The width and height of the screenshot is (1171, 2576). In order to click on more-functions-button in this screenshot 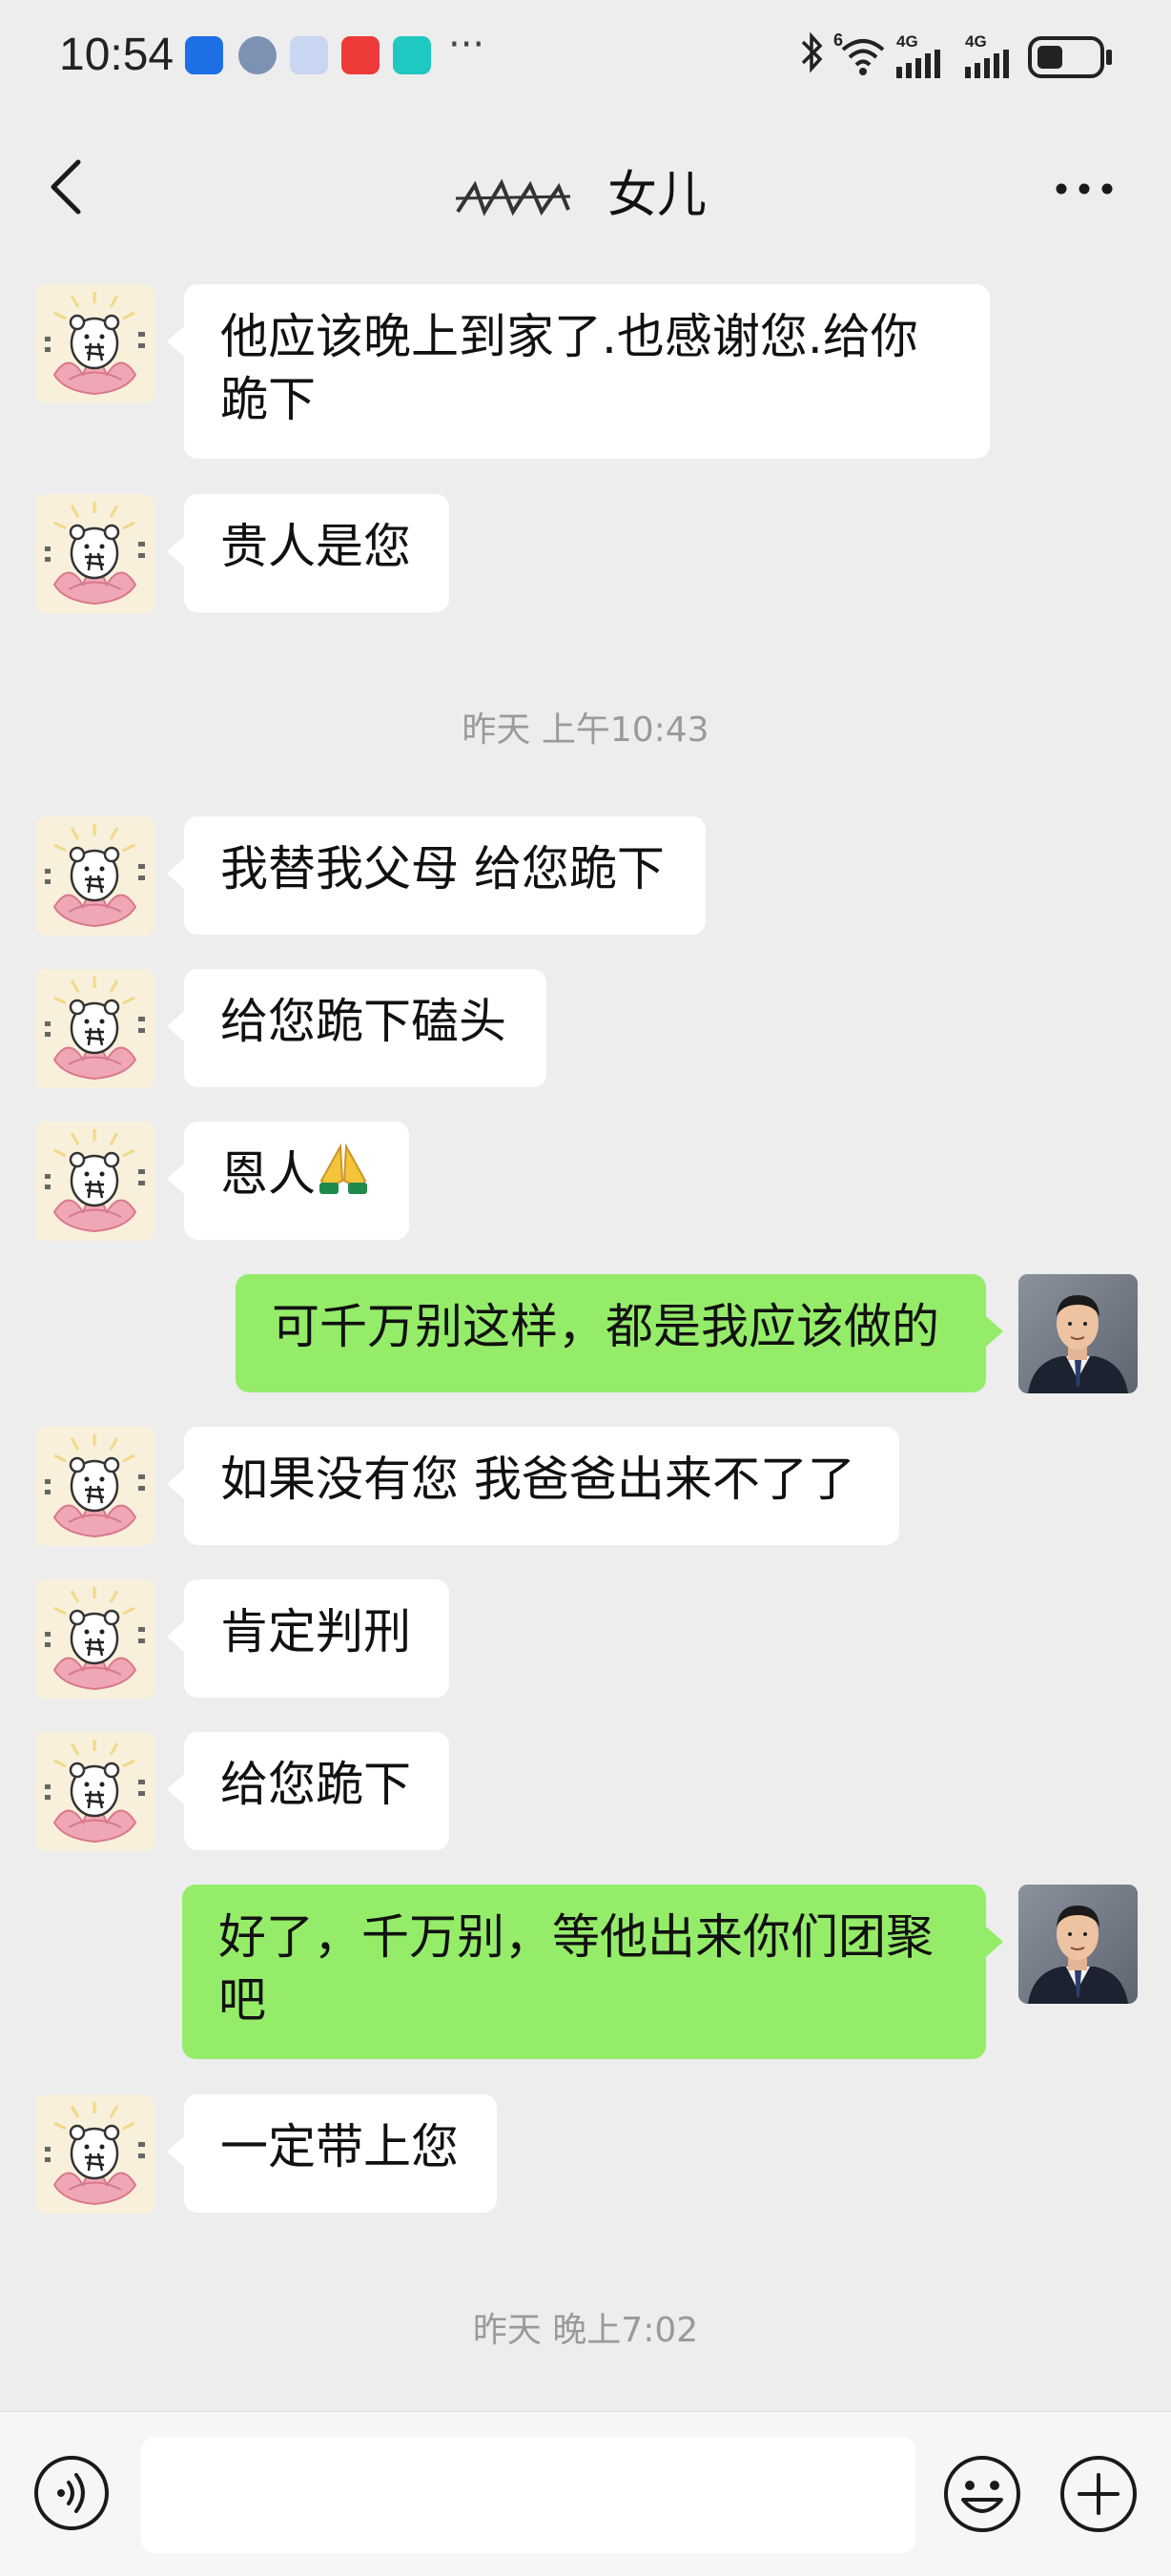, I will do `click(1098, 2494)`.